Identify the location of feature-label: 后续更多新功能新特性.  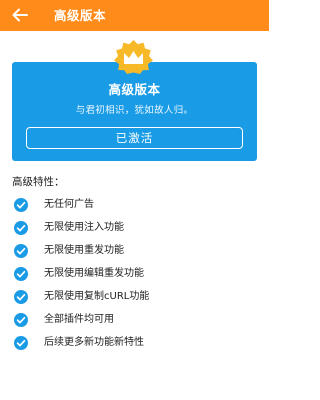
(94, 342).